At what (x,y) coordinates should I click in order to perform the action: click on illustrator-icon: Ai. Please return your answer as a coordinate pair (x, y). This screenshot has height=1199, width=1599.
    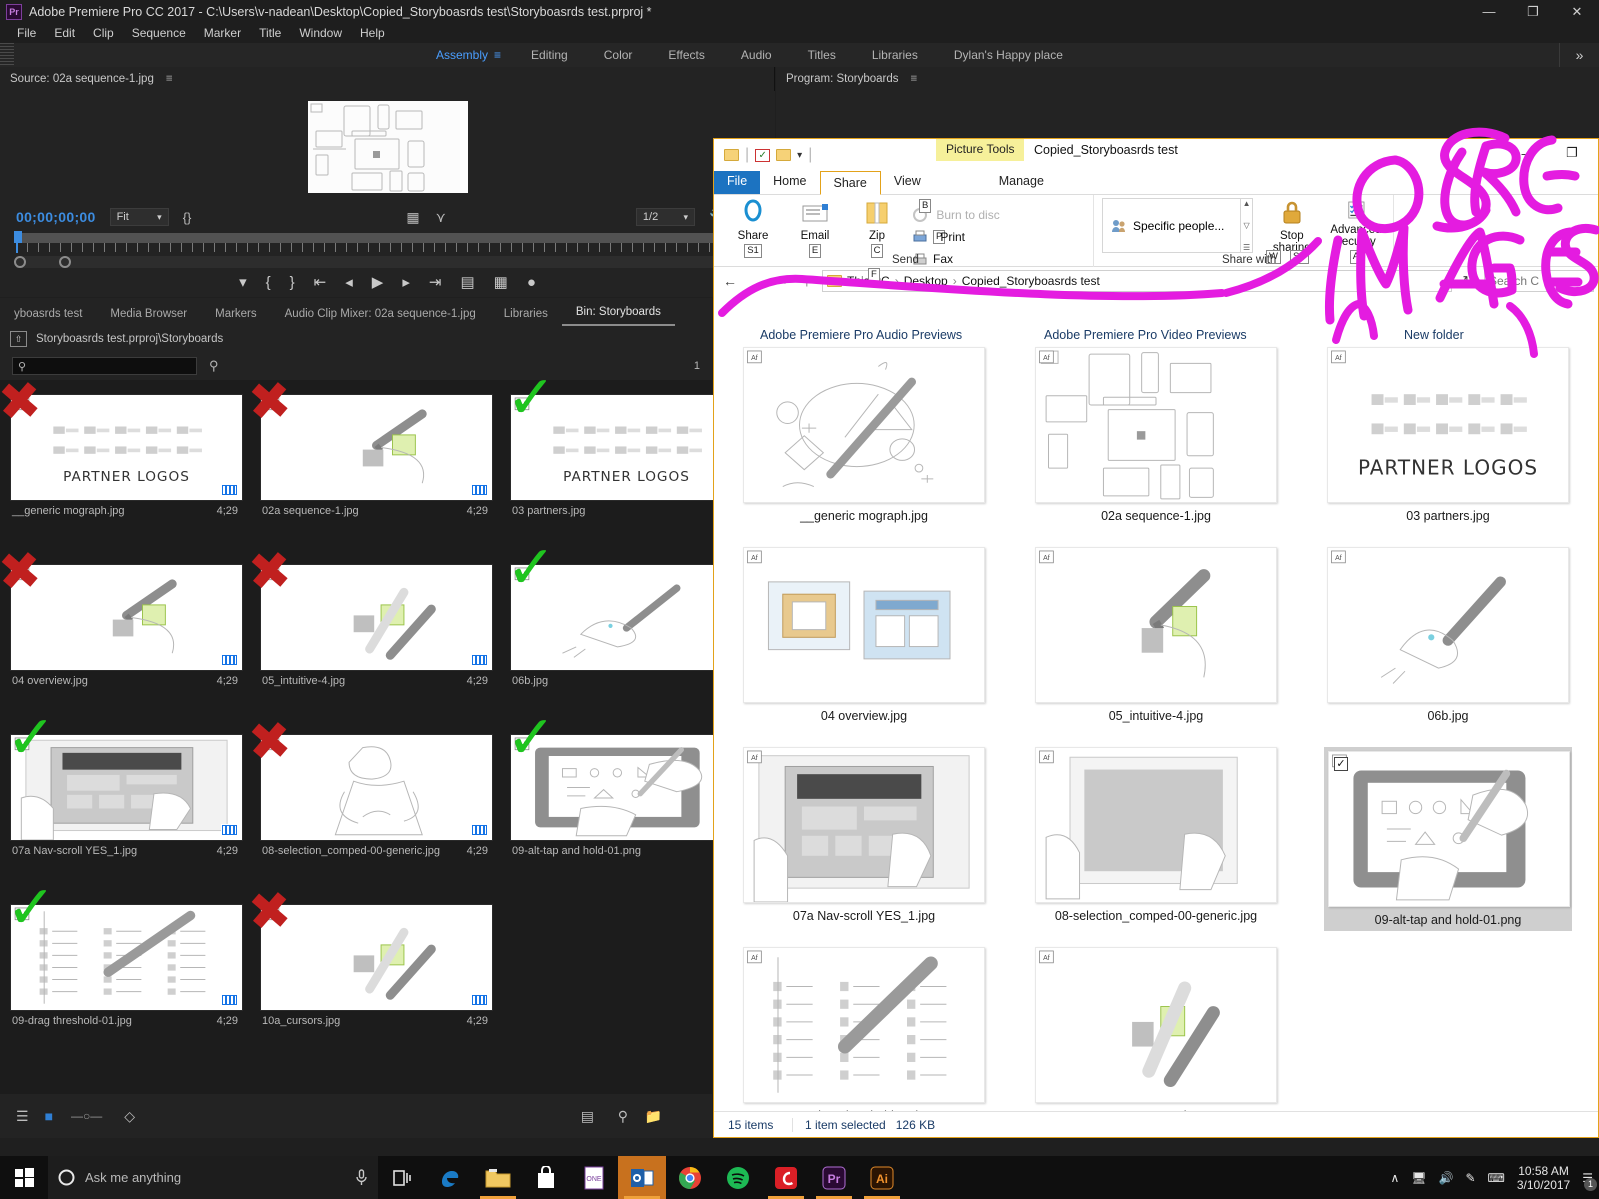
    Looking at the image, I should click on (882, 1177).